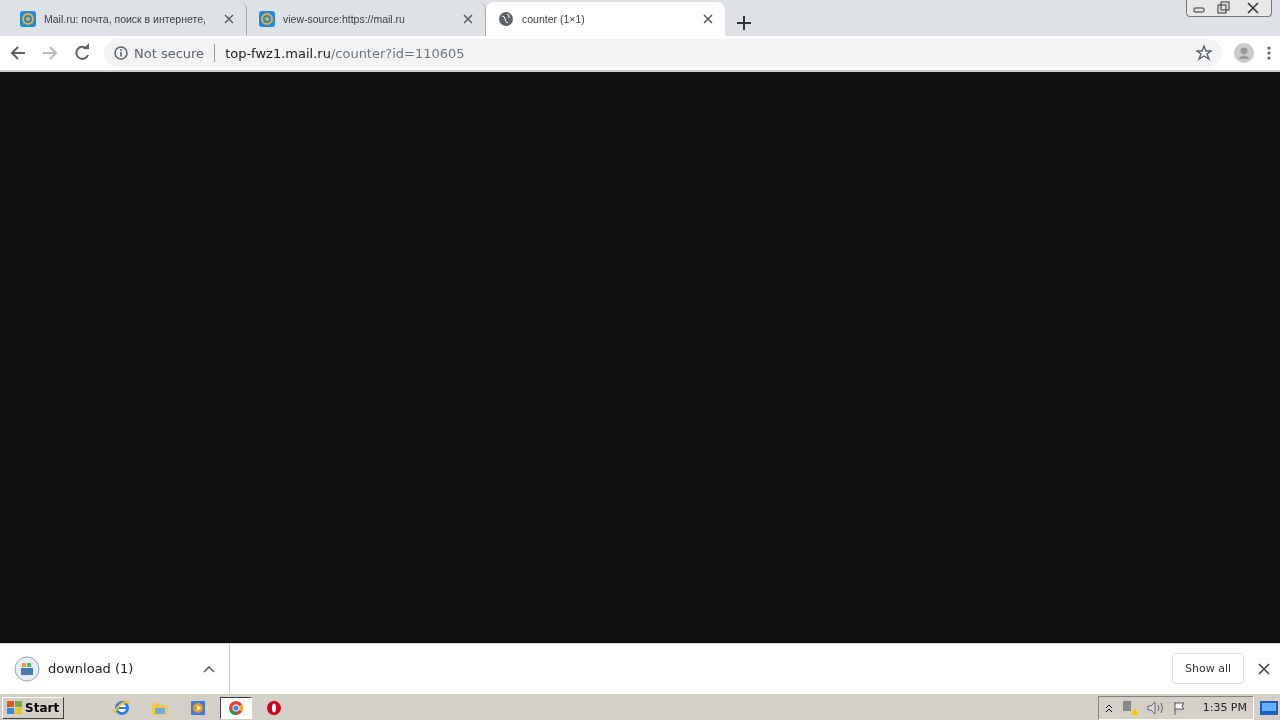 Image resolution: width=1280 pixels, height=720 pixels. I want to click on play-icon, so click(198, 707).